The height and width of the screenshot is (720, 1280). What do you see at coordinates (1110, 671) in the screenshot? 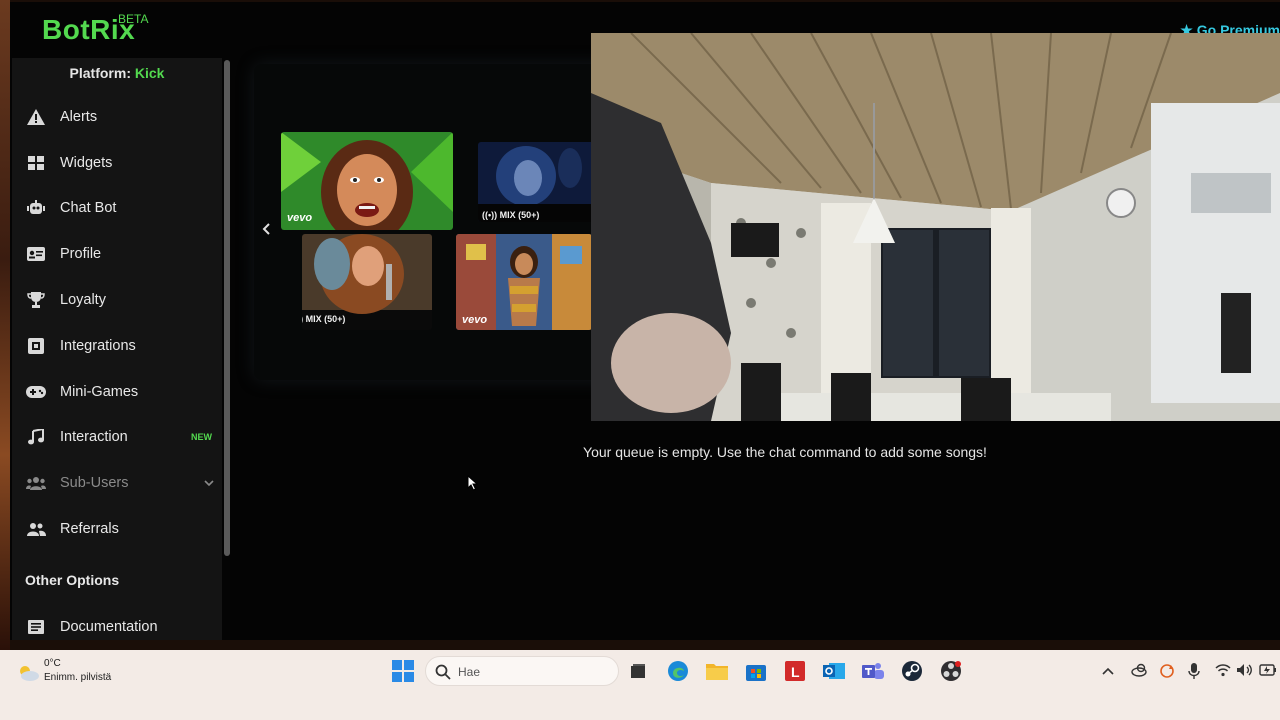
I see `chevron-up-icon` at bounding box center [1110, 671].